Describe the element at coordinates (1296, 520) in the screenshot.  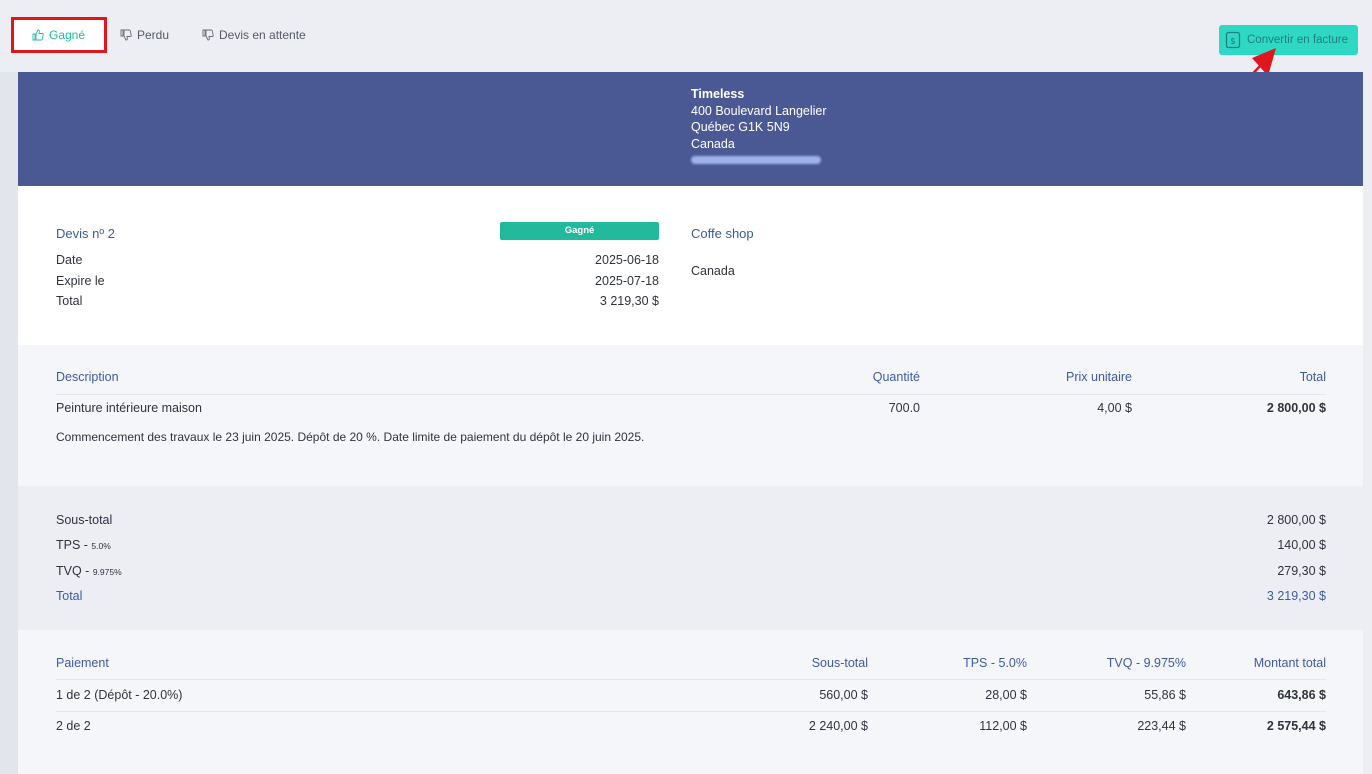
I see `subtotal-value: 2 800,00 $` at that location.